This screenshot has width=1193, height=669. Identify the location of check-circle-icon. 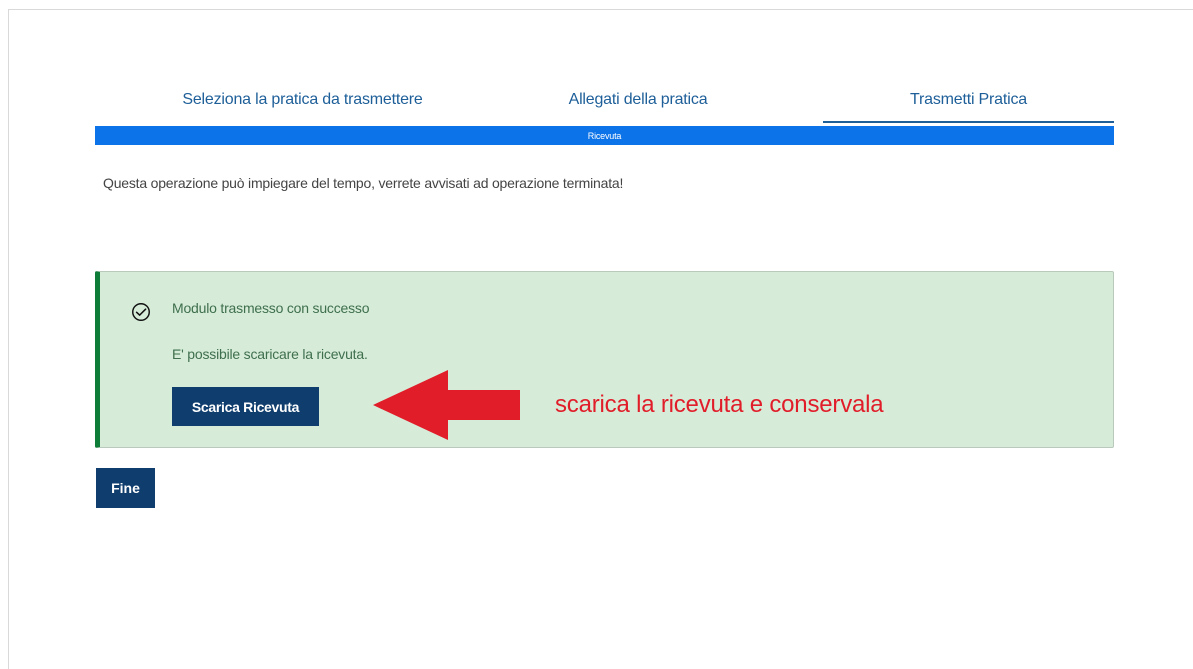
(141, 312).